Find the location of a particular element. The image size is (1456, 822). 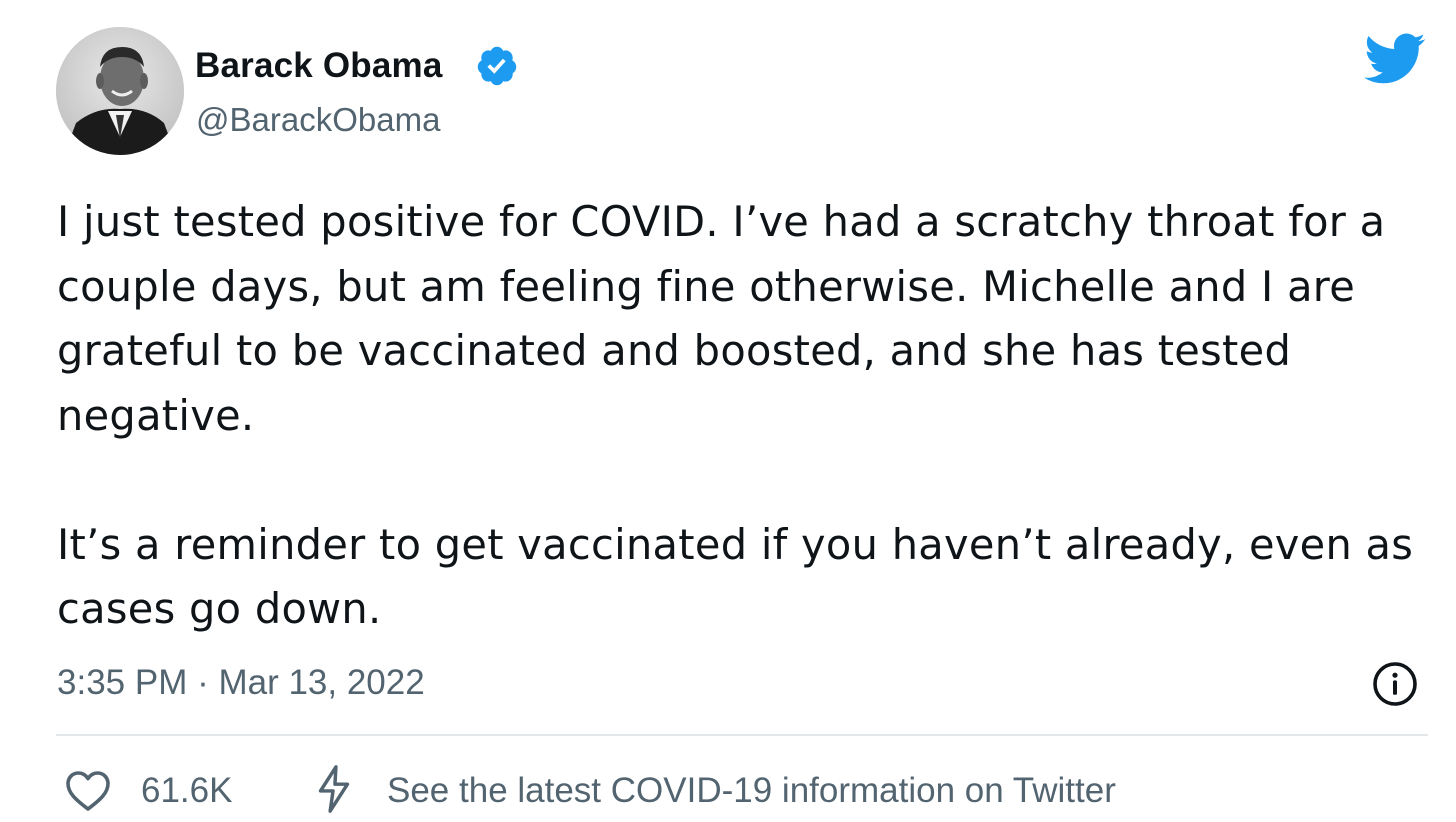

avatar is located at coordinates (120, 91).